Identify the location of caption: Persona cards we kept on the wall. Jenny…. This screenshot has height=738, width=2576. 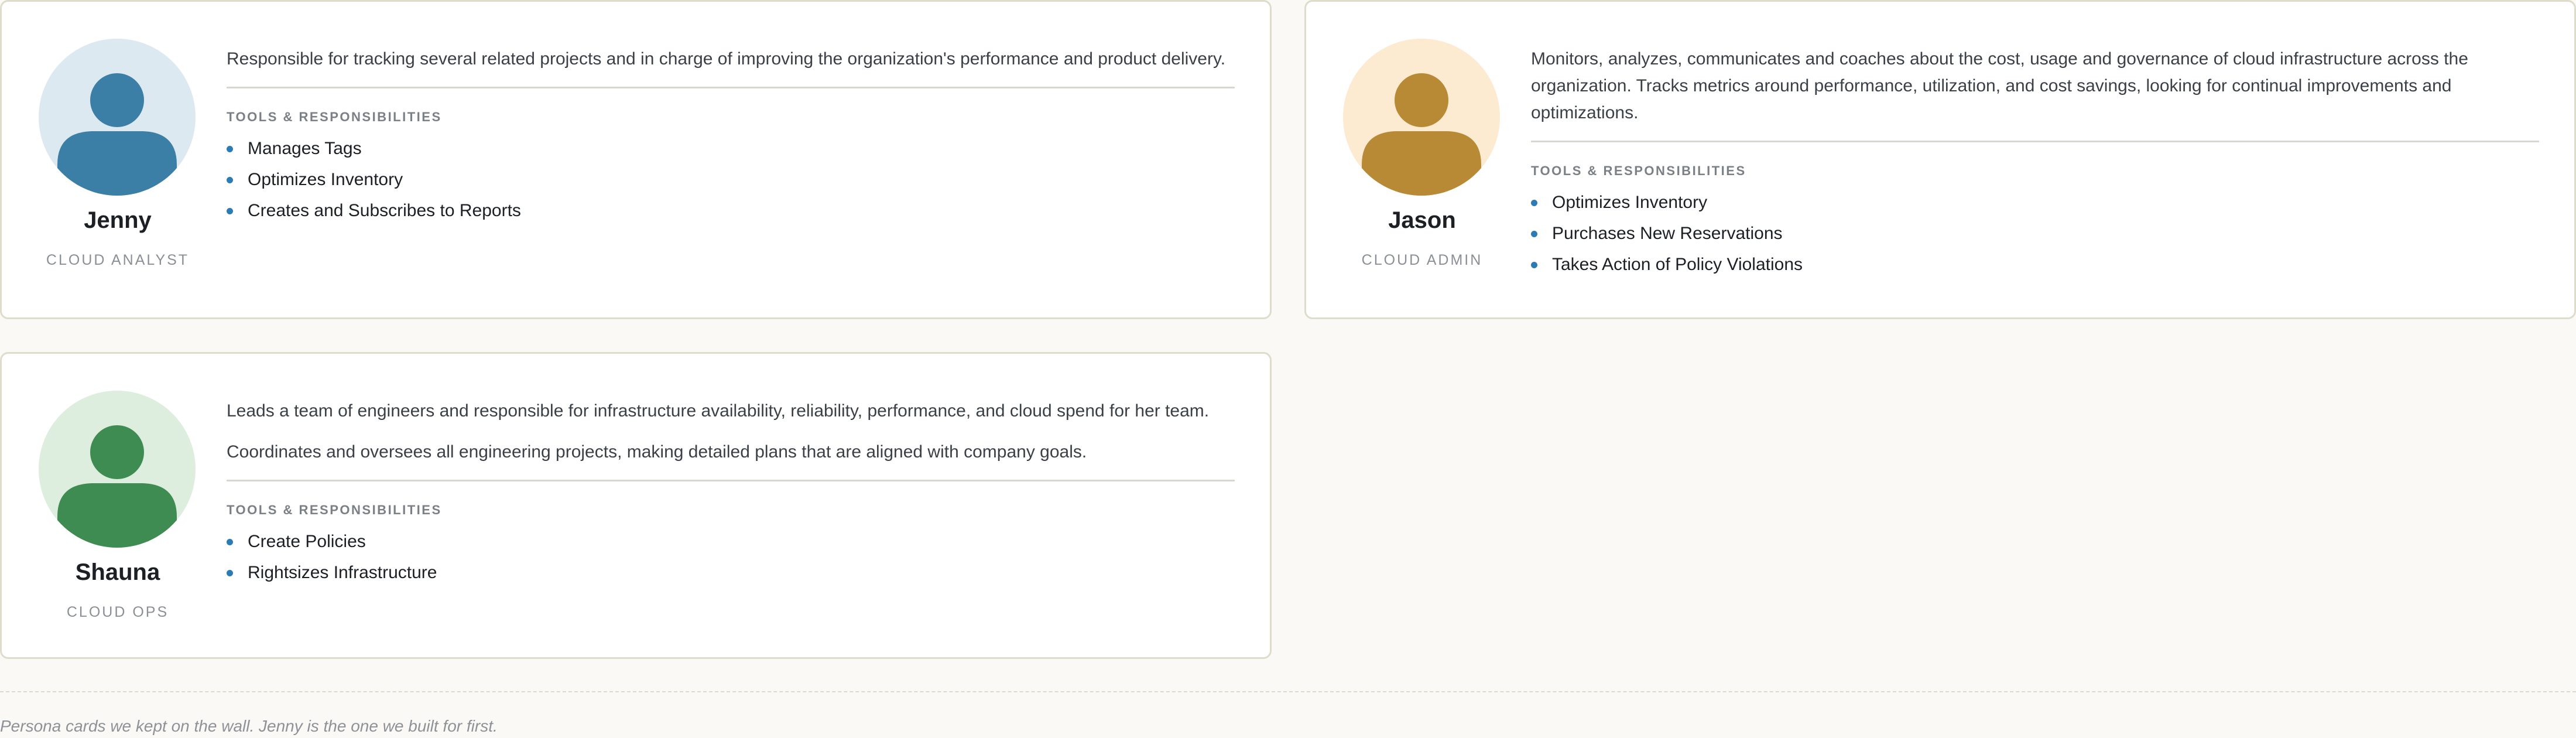
(249, 726).